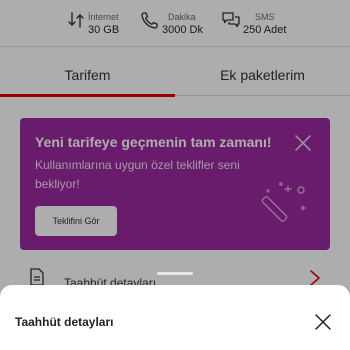 The height and width of the screenshot is (350, 350). I want to click on close-icon, so click(323, 322).